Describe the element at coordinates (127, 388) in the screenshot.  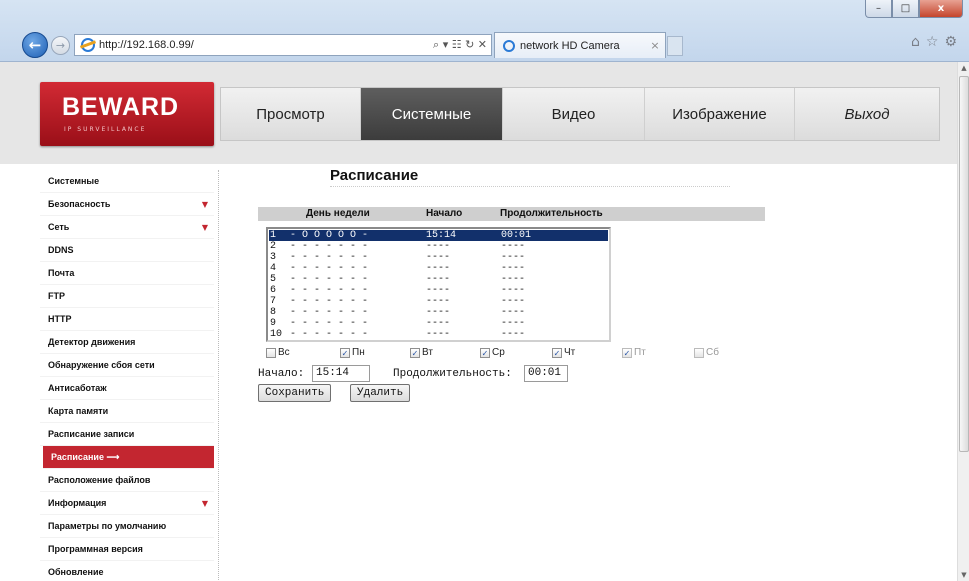
I see `sidebar-item: Антисаботаж` at that location.